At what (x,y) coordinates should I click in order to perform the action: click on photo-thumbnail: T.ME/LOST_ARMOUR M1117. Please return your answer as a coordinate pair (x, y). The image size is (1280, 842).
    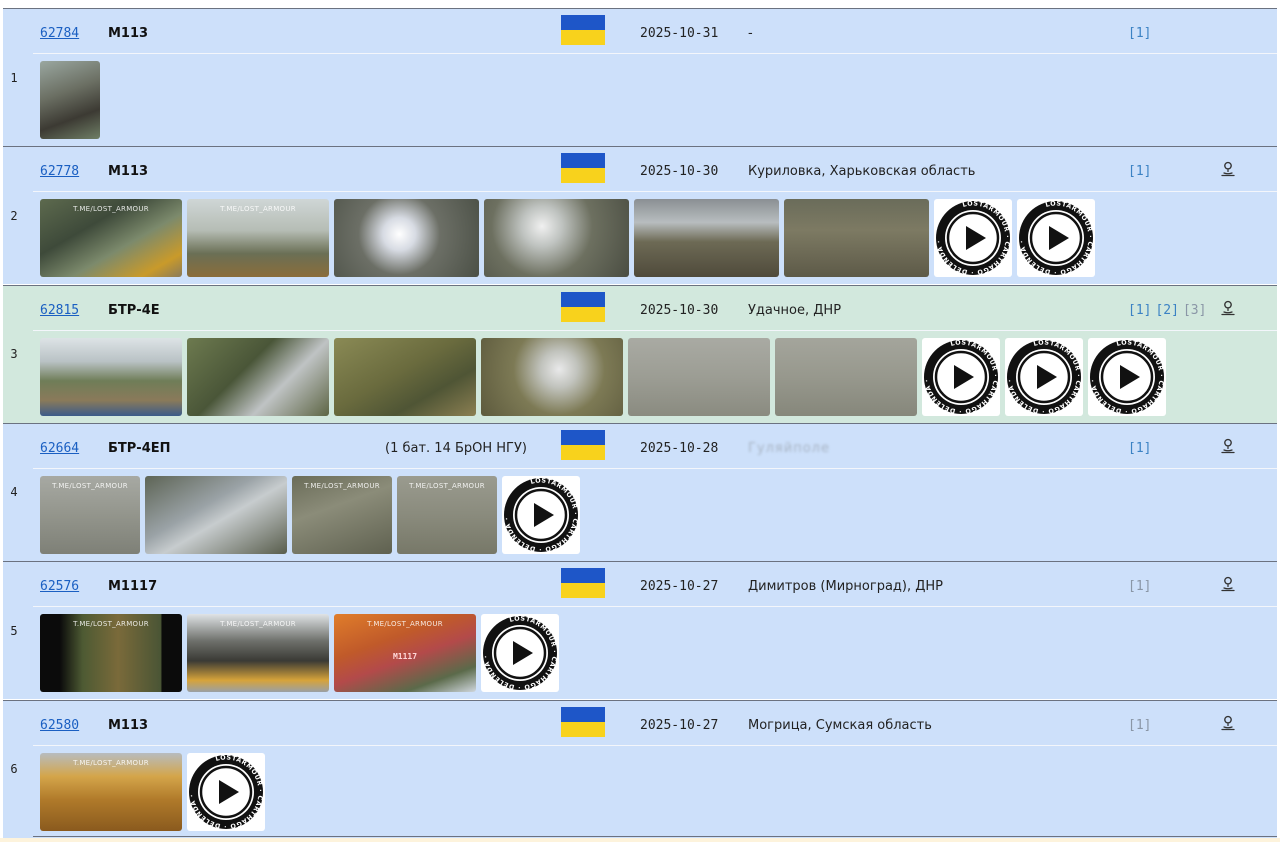
    Looking at the image, I should click on (405, 653).